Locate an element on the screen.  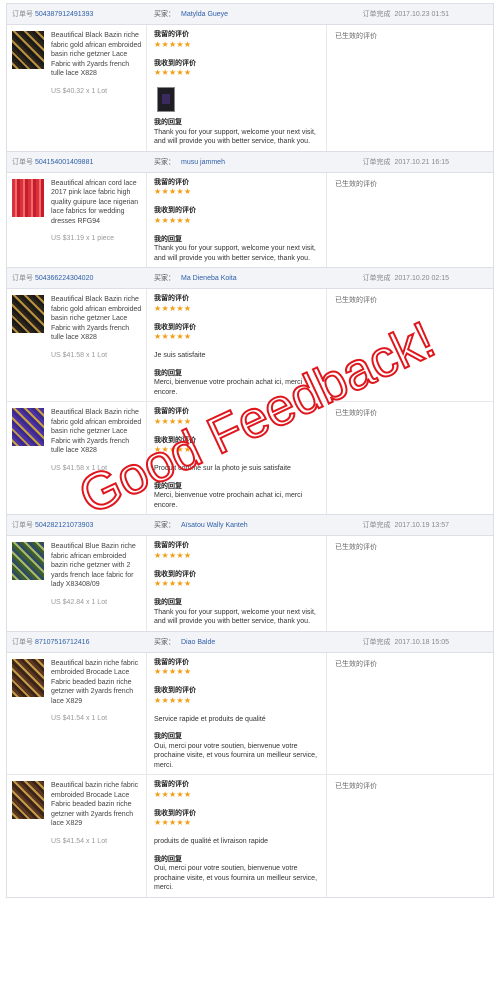
order-time-cell: 订单完成 2017.10.21 16:15 is located at coordinates (410, 162).